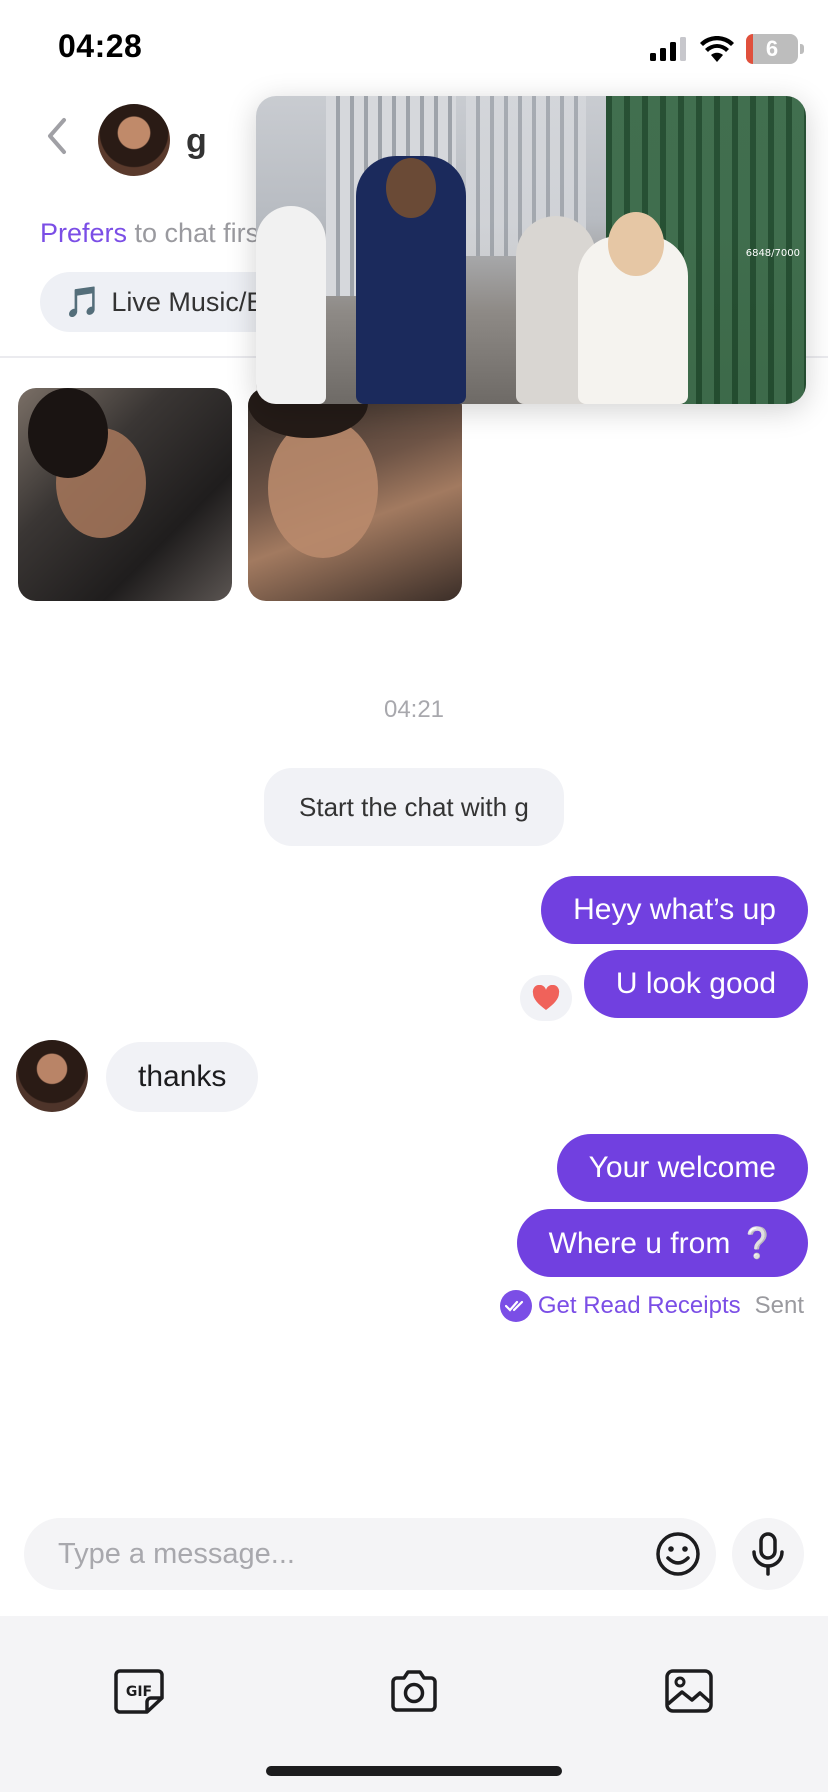 The width and height of the screenshot is (828, 1792). What do you see at coordinates (674, 910) in the screenshot?
I see `message-bubble-outgoing: Heyy what’s up` at bounding box center [674, 910].